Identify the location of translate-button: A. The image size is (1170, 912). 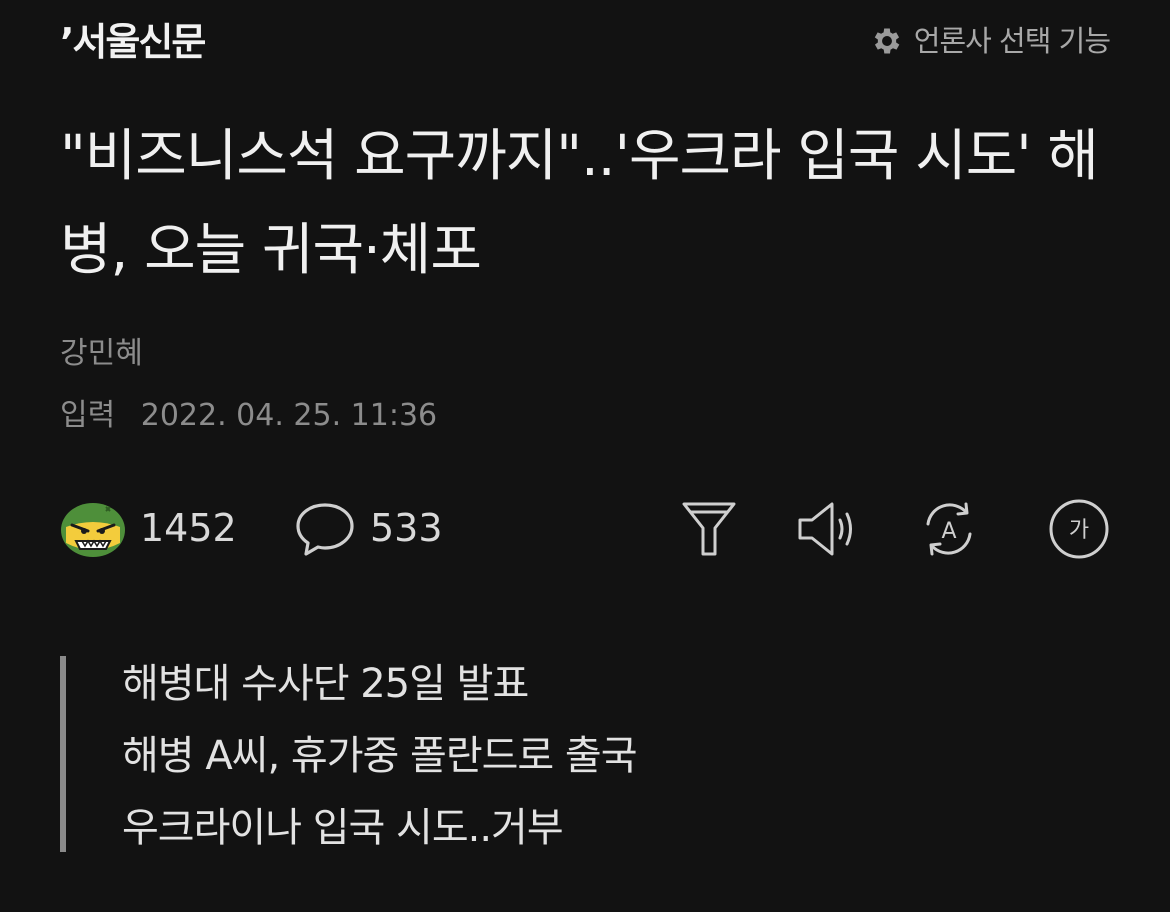
(949, 529).